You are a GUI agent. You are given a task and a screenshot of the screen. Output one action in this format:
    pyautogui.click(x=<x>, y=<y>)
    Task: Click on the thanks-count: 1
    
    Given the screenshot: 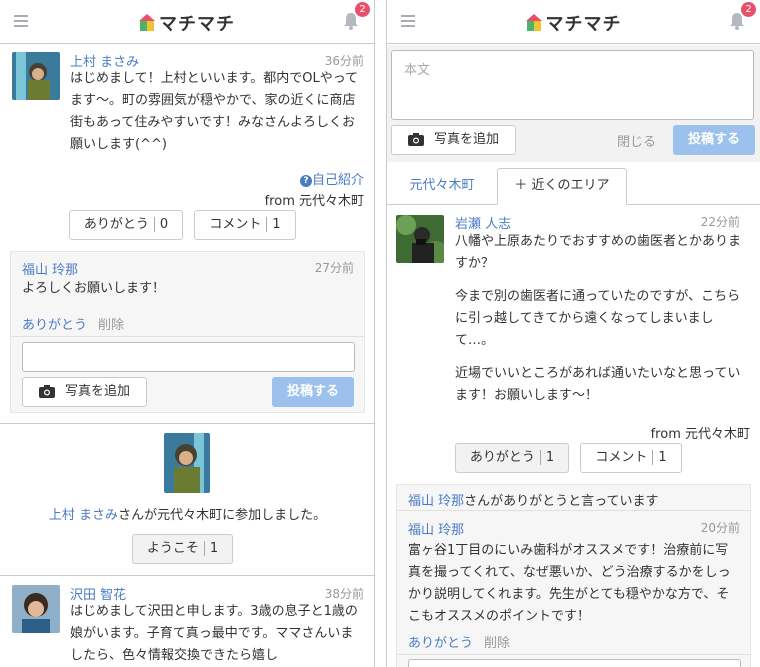 What is the action you would take?
    pyautogui.click(x=547, y=457)
    